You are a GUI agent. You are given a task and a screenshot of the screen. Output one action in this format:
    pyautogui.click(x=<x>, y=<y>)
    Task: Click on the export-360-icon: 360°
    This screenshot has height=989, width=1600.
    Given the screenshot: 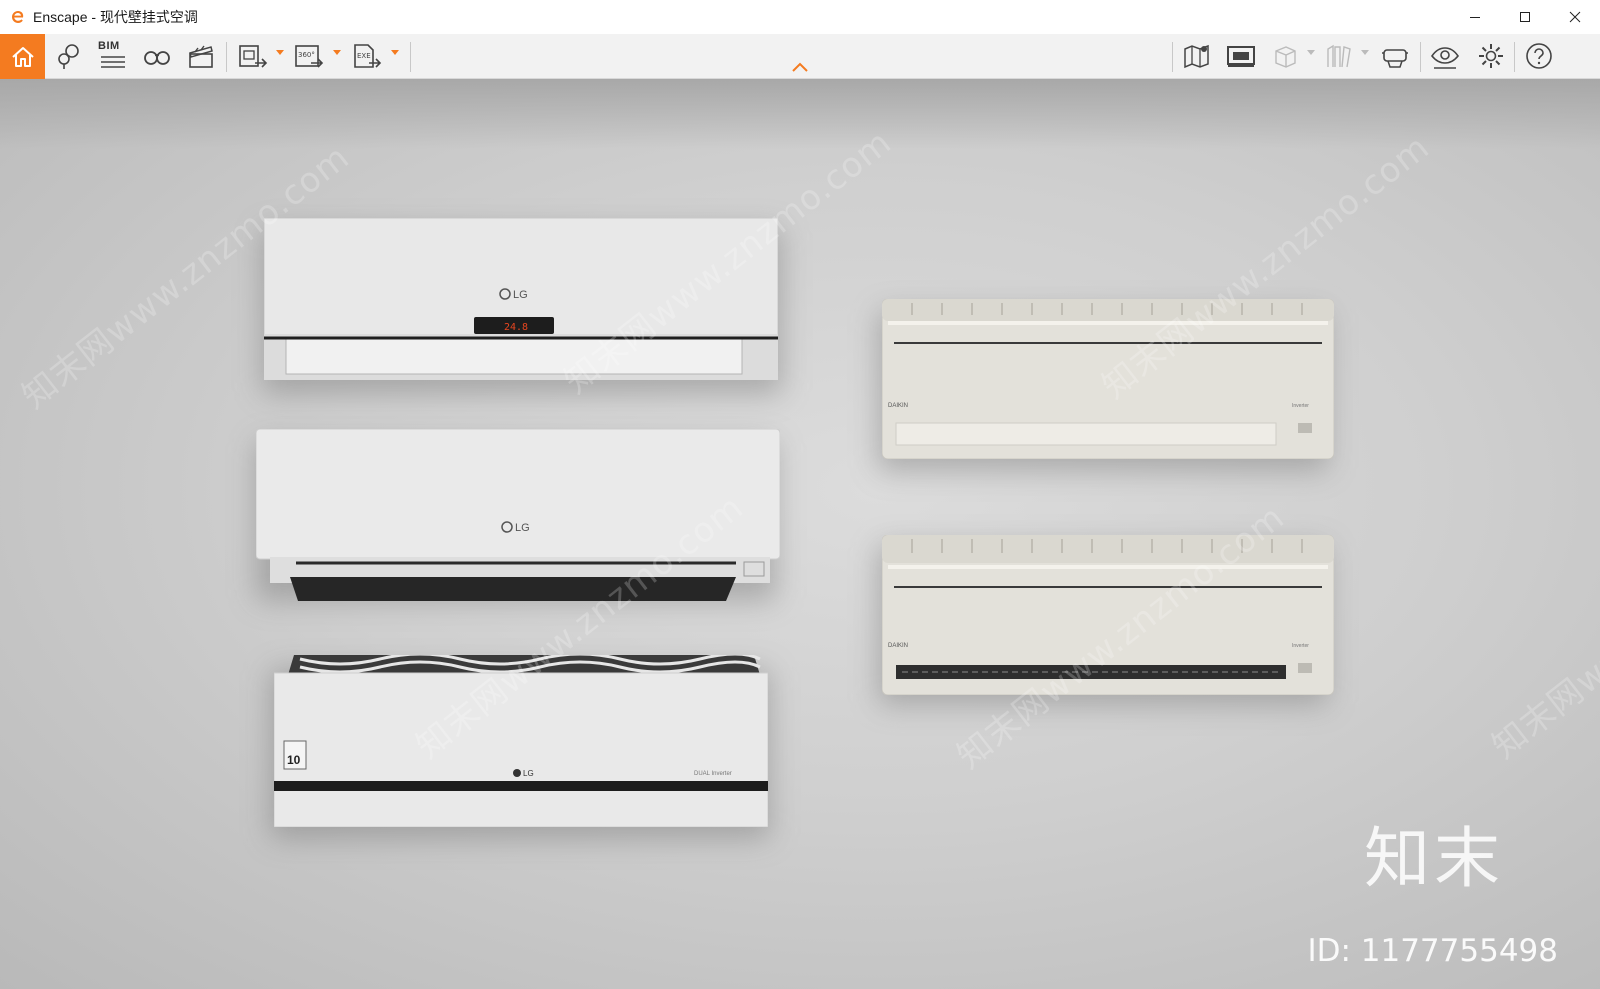 What is the action you would take?
    pyautogui.click(x=309, y=56)
    